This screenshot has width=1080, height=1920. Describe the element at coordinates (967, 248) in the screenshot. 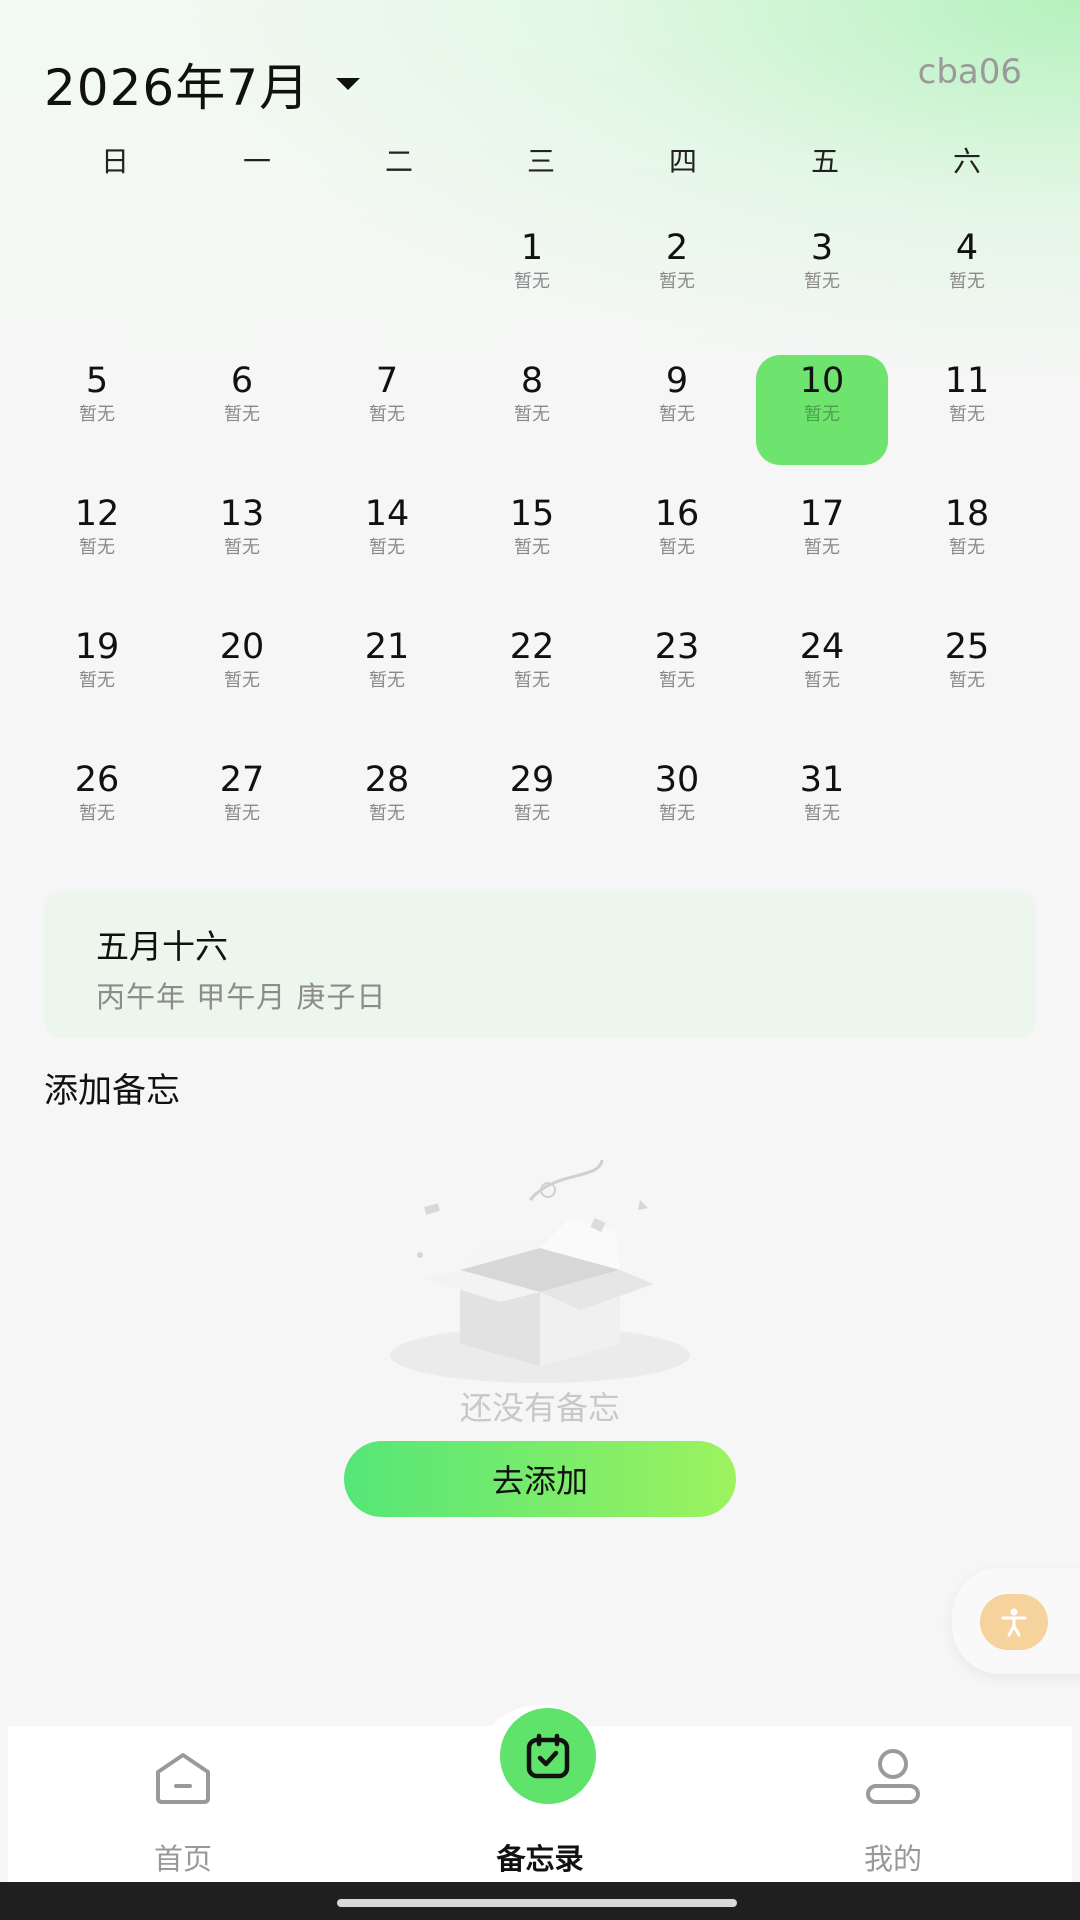

I see `day-number: 4` at that location.